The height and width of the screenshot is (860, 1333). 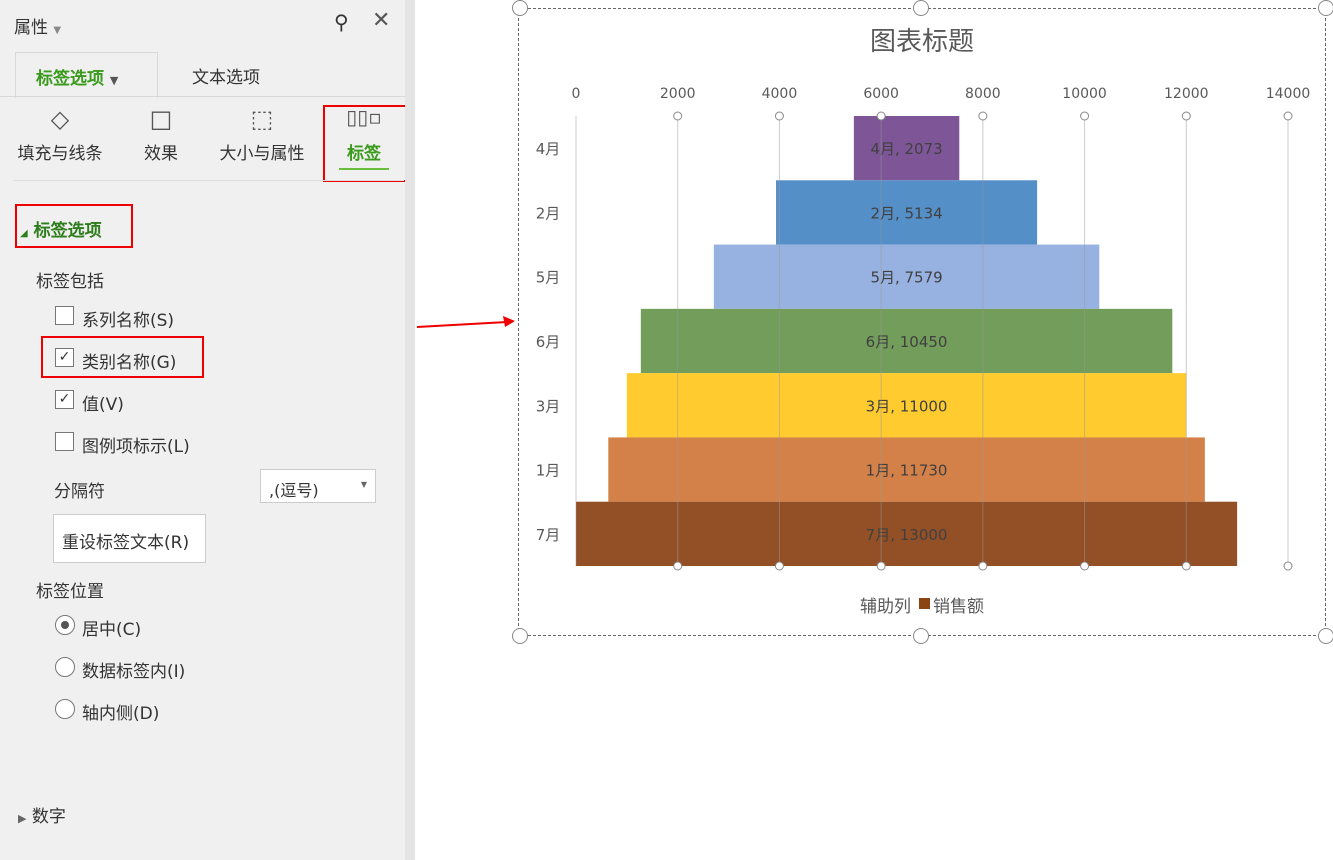 What do you see at coordinates (548, 471) in the screenshot?
I see `category-label: 1月` at bounding box center [548, 471].